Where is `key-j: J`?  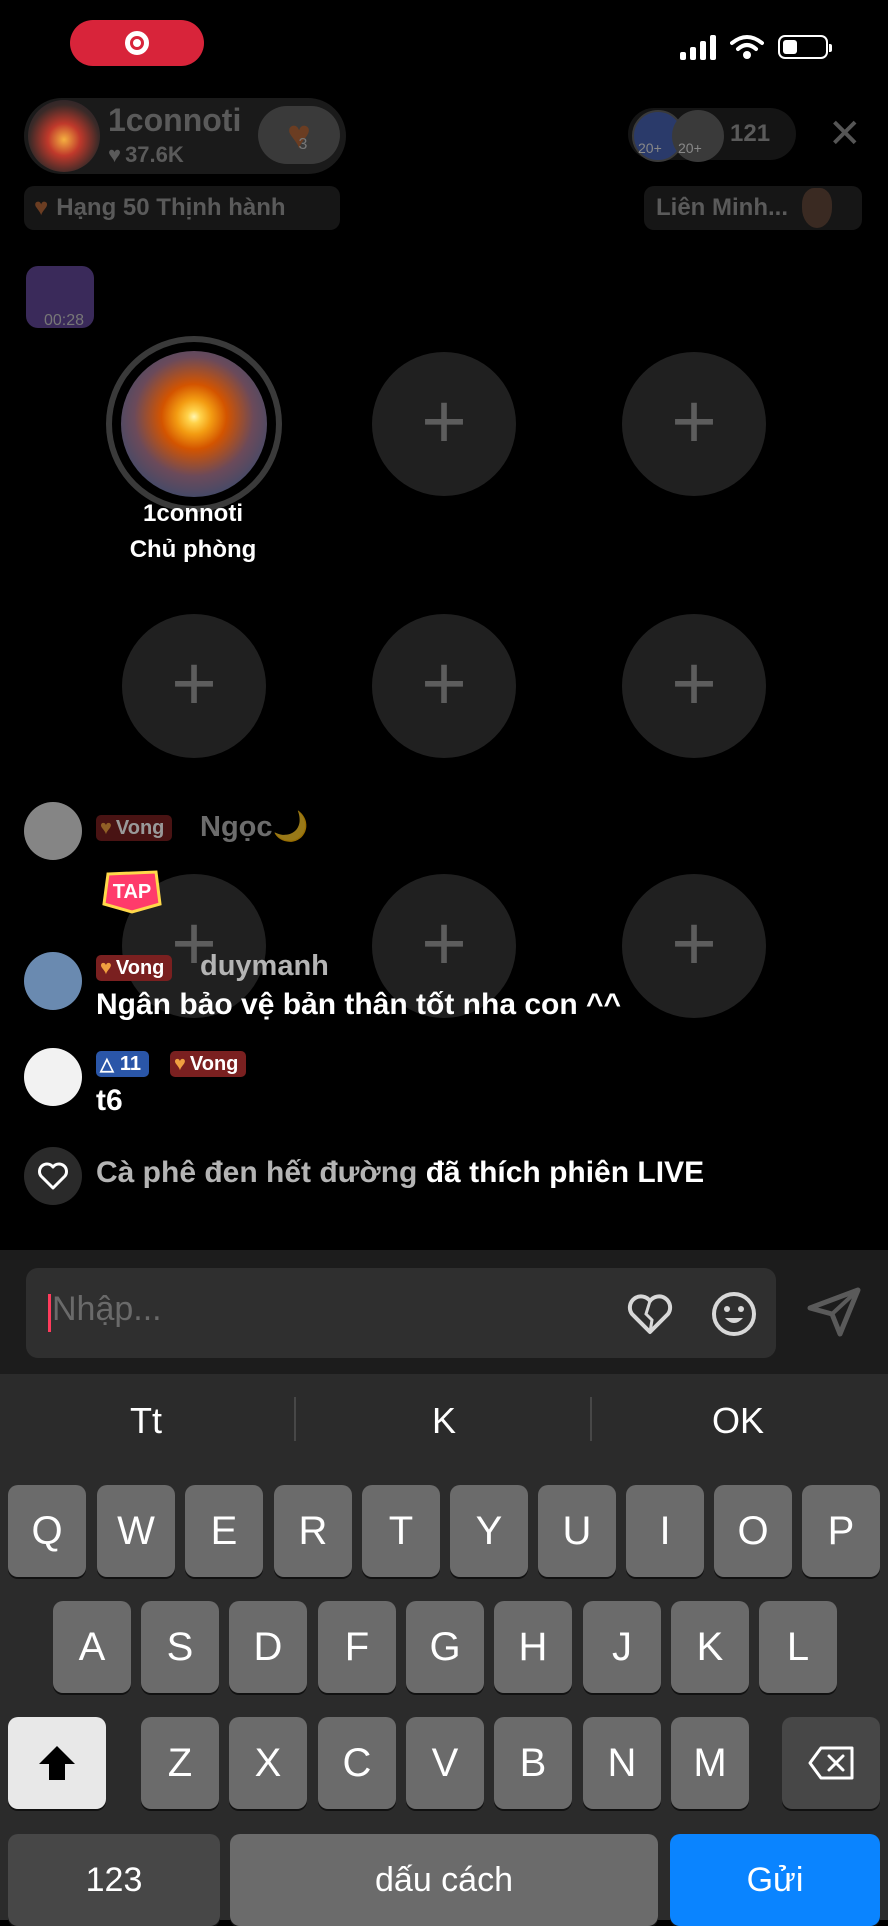 key-j: J is located at coordinates (622, 1647).